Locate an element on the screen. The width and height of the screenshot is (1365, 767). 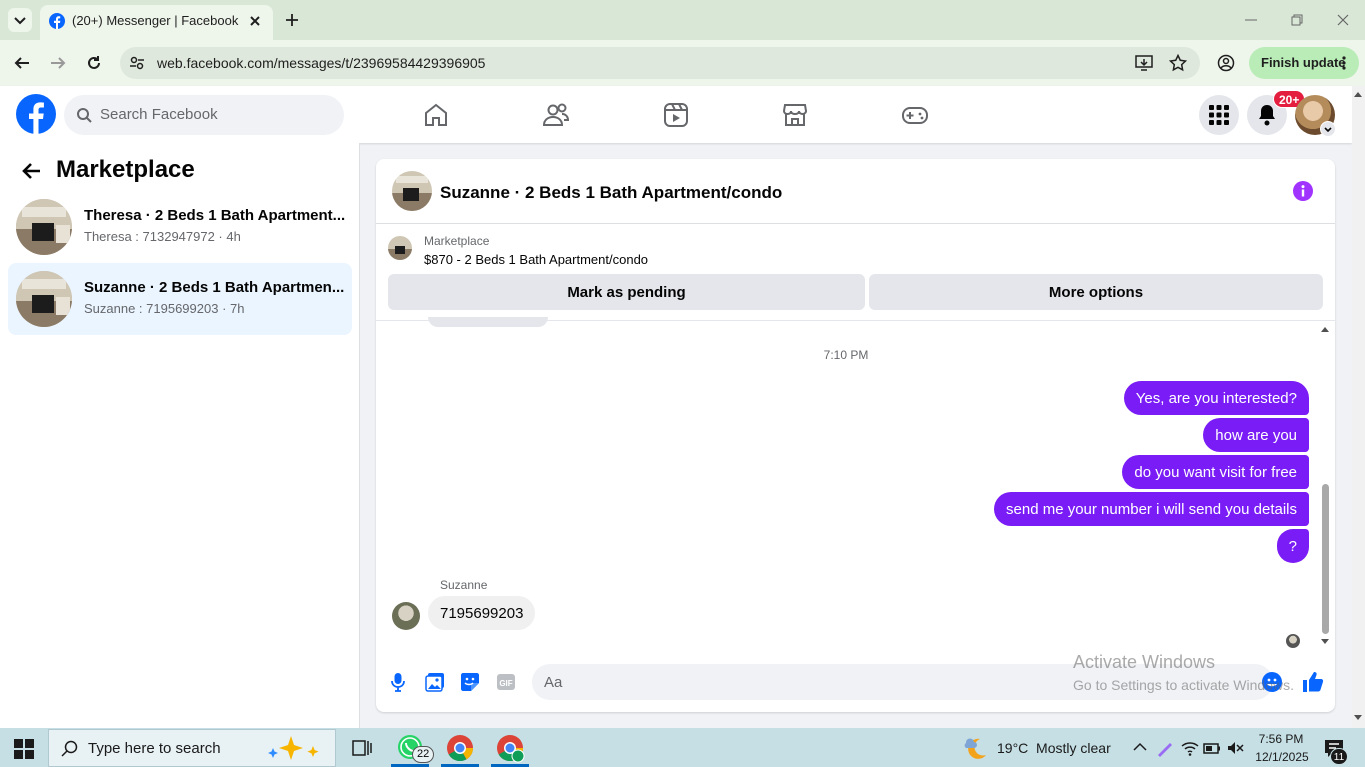
windows-start-icon is located at coordinates (24, 749).